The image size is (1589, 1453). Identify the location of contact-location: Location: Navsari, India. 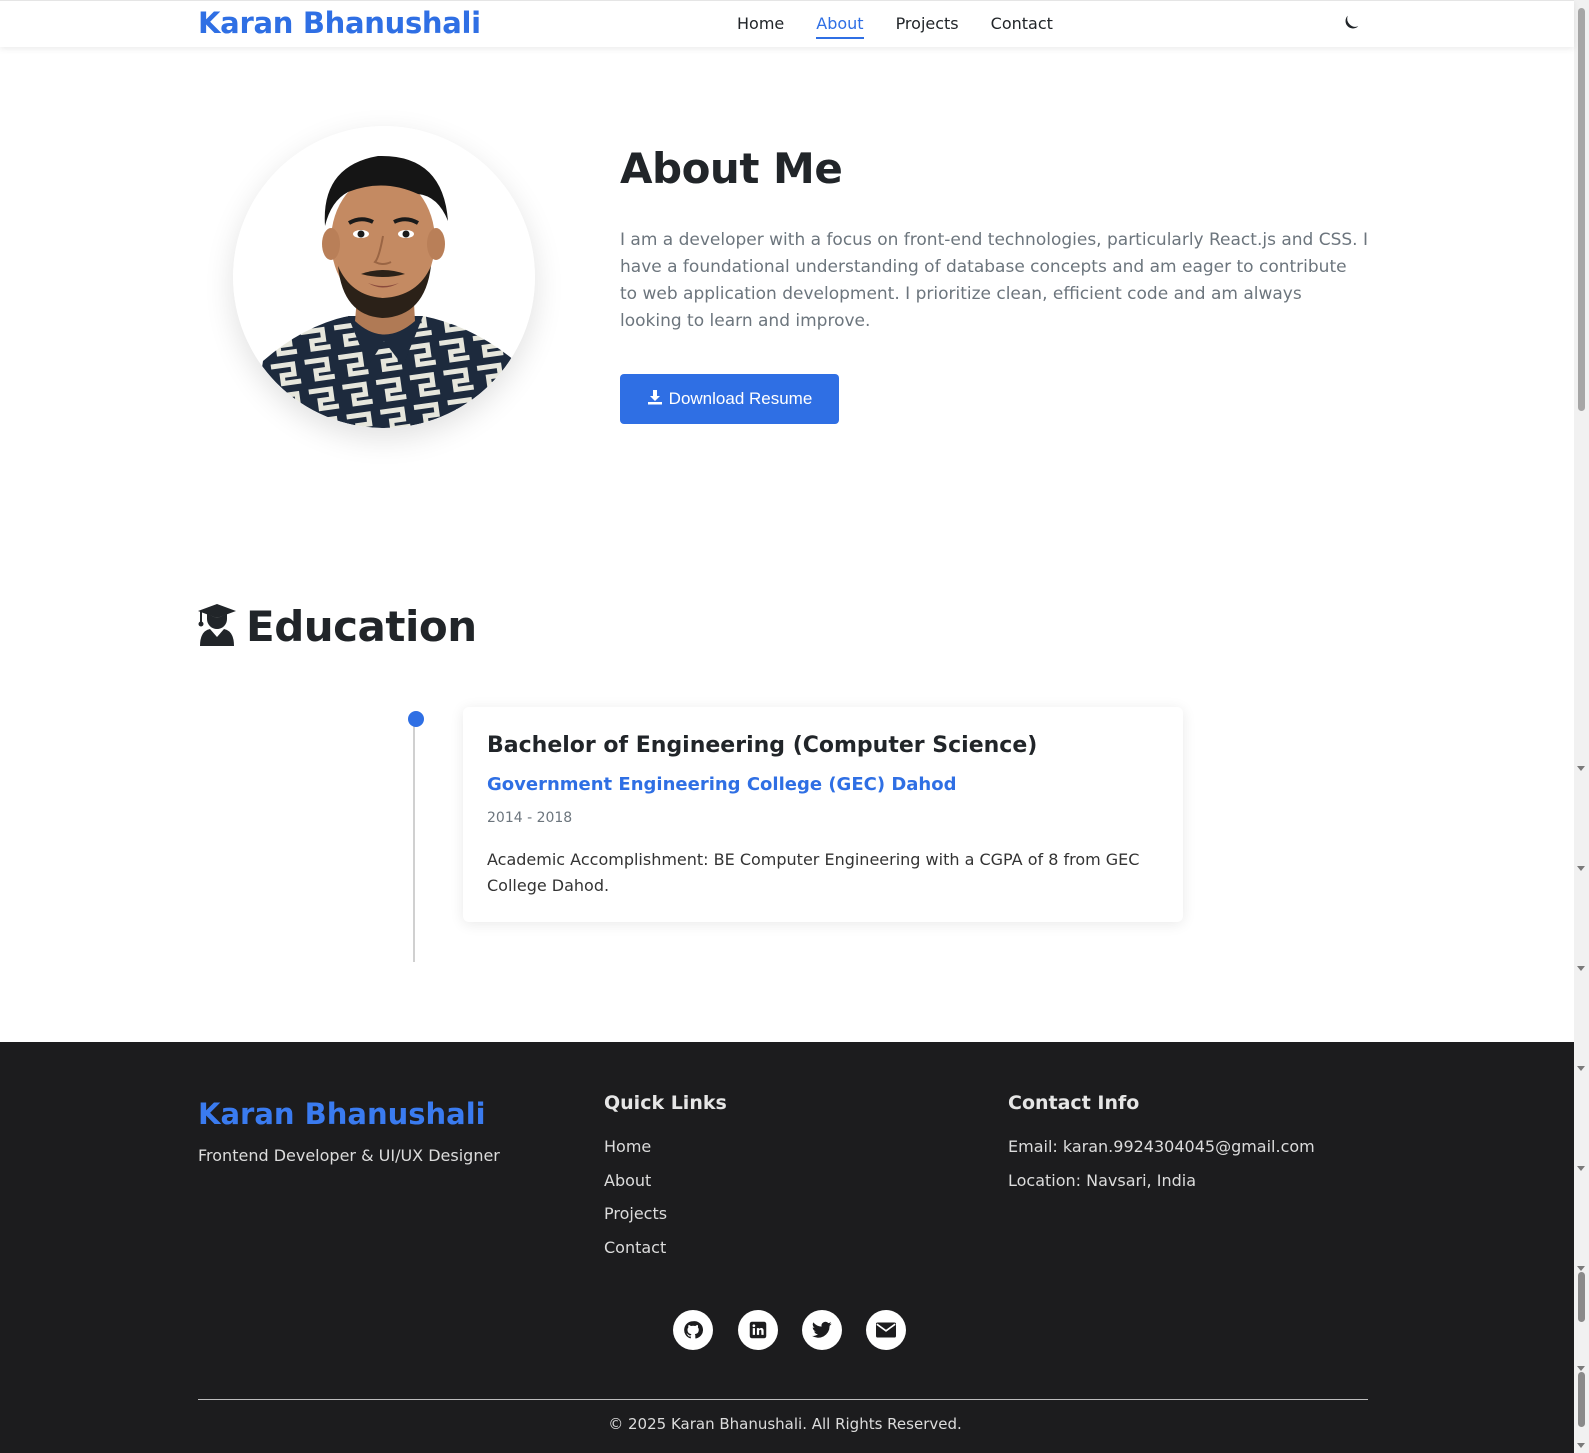
(1102, 1180).